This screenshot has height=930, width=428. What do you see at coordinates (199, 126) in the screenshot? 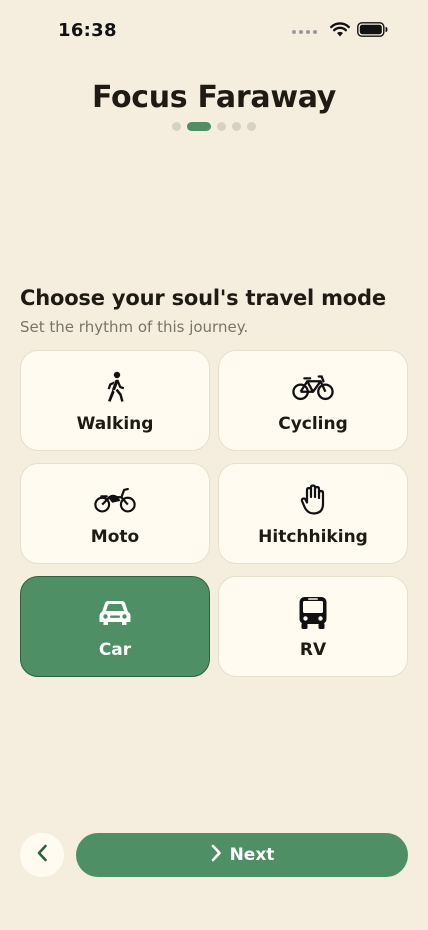
I see `step-dot-active` at bounding box center [199, 126].